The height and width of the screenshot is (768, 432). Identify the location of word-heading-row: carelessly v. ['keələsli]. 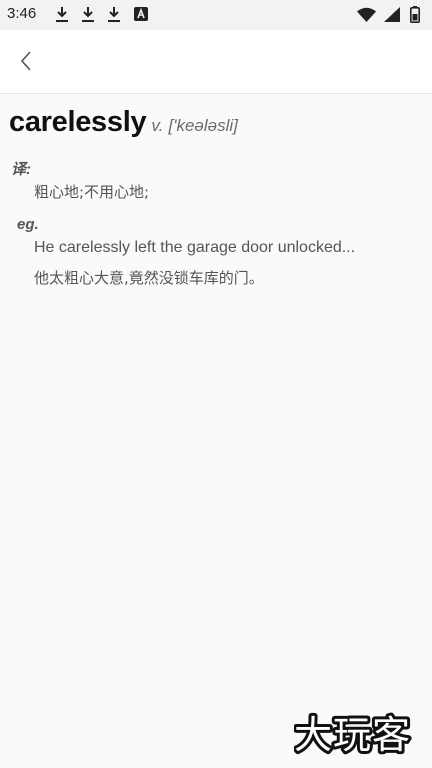
(123, 122).